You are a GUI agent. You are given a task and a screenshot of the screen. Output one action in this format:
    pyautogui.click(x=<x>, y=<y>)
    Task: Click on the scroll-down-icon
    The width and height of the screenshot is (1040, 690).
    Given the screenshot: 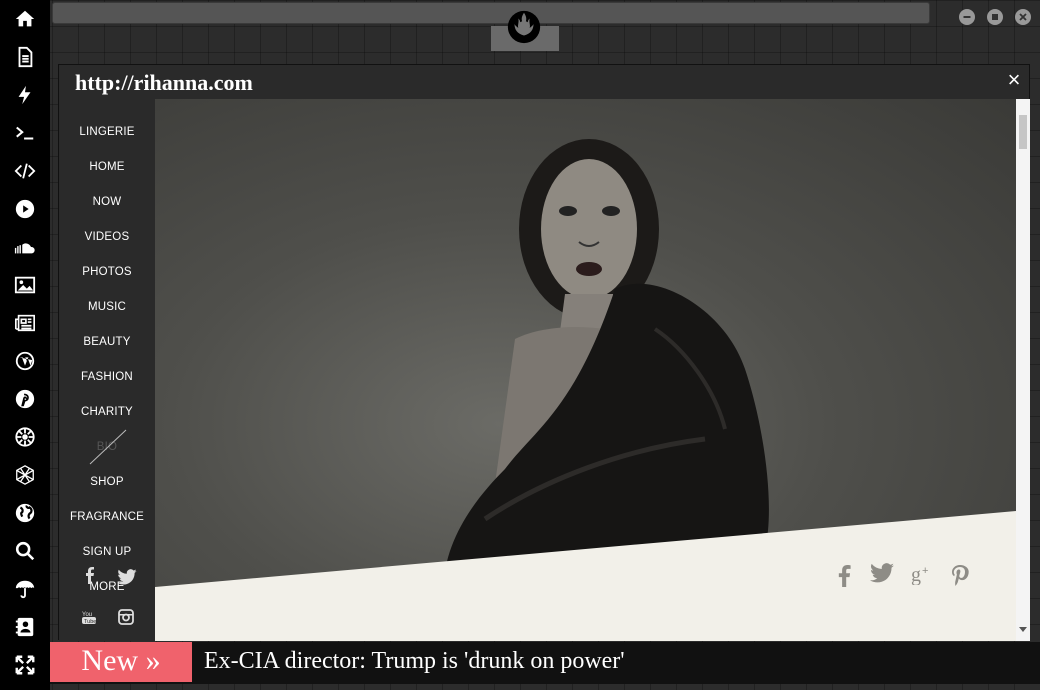 What is the action you would take?
    pyautogui.click(x=1023, y=630)
    